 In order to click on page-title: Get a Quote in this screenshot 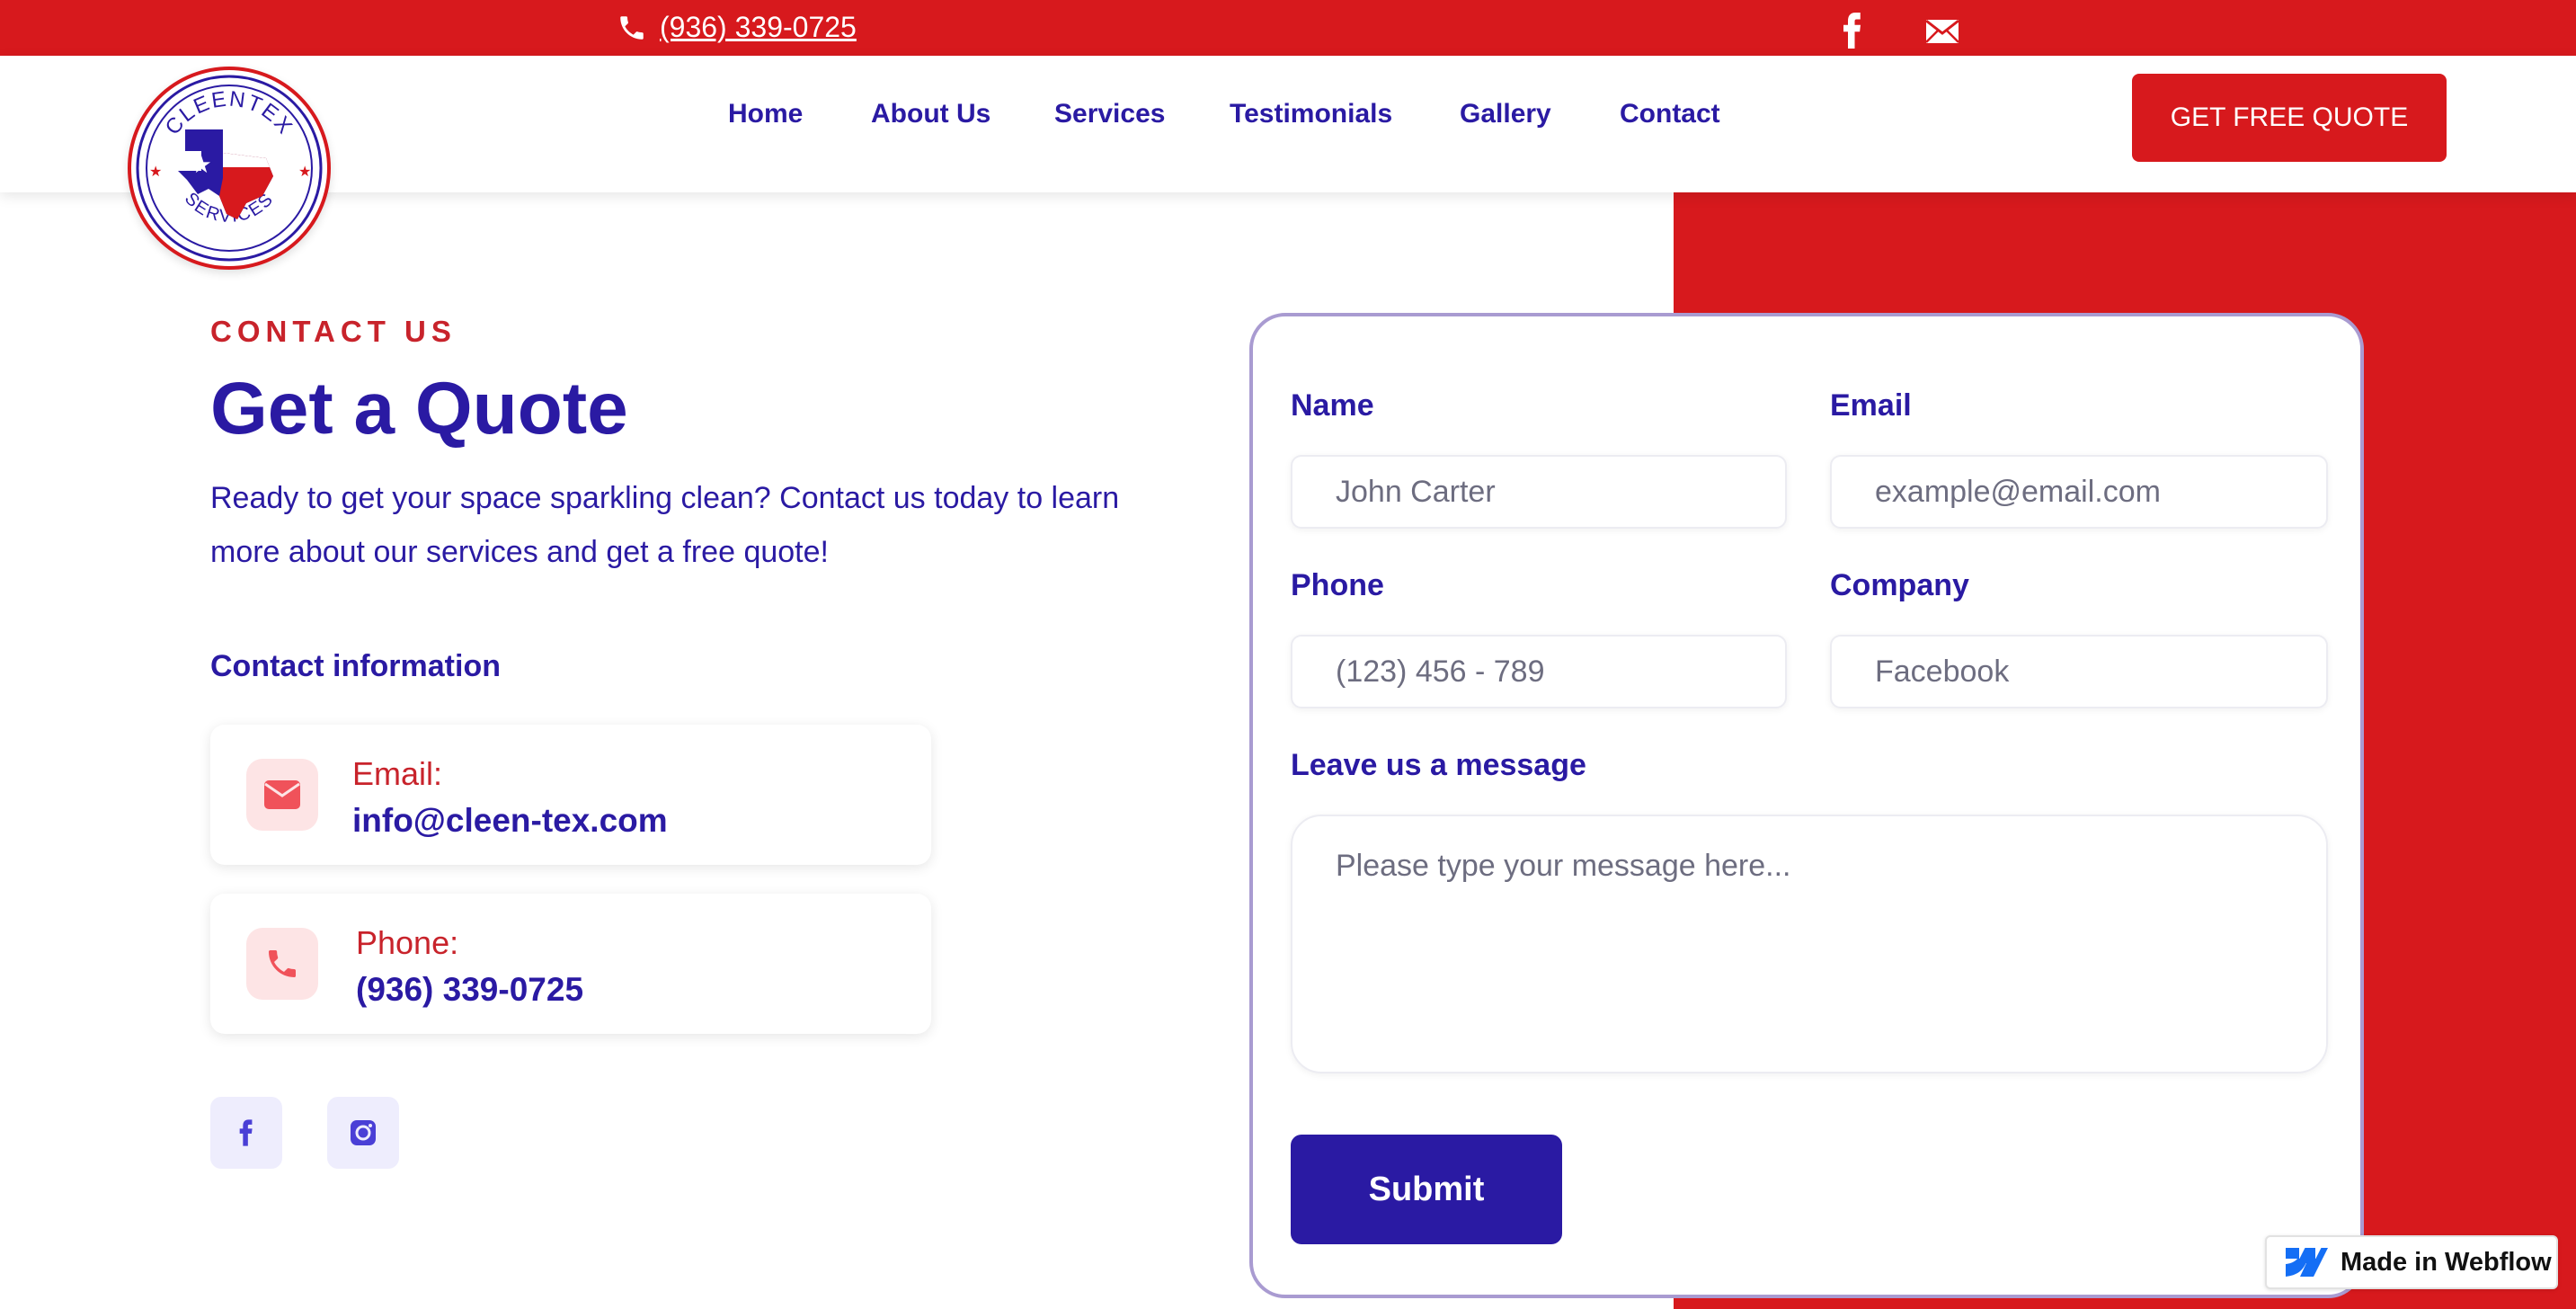, I will do `click(419, 409)`.